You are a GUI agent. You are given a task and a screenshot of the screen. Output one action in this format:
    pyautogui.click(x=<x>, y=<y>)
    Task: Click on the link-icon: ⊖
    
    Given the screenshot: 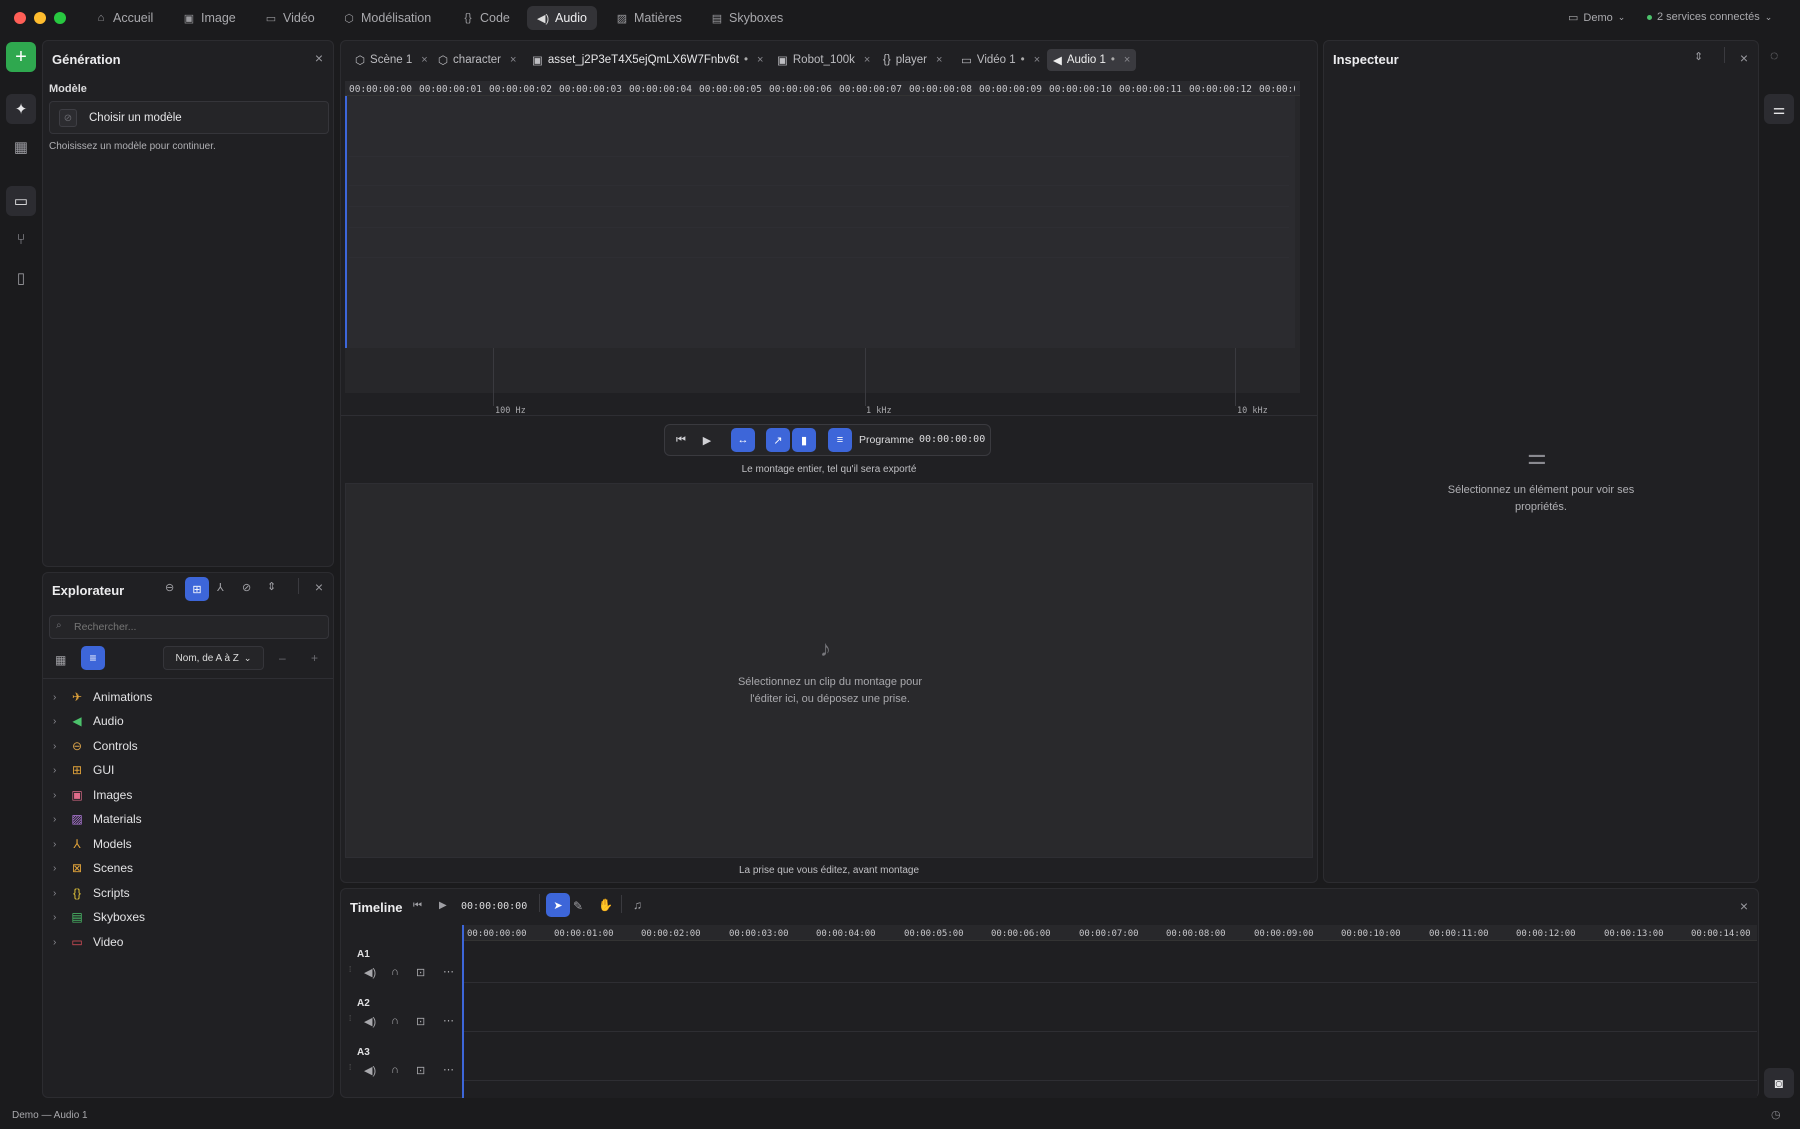 What is the action you would take?
    pyautogui.click(x=169, y=587)
    